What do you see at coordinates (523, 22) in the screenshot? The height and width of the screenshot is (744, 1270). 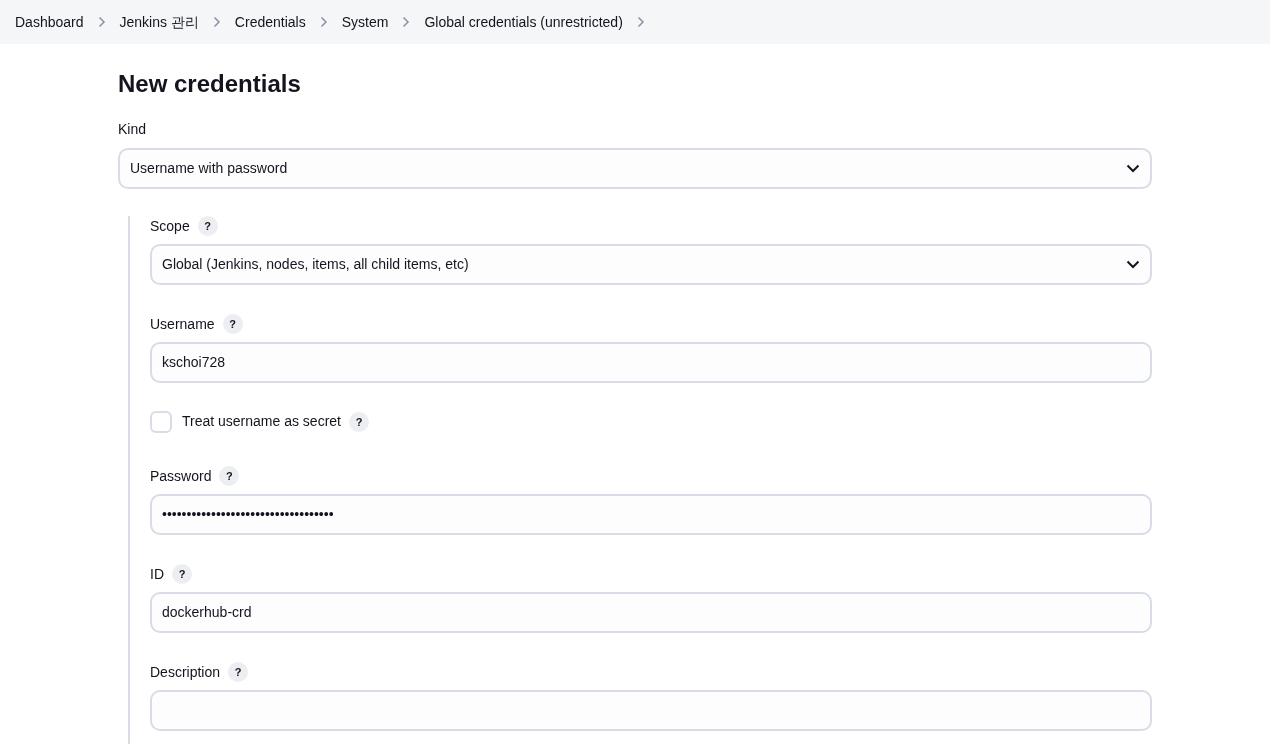 I see `breadcrumb-link: Global credentials (unrestricted)` at bounding box center [523, 22].